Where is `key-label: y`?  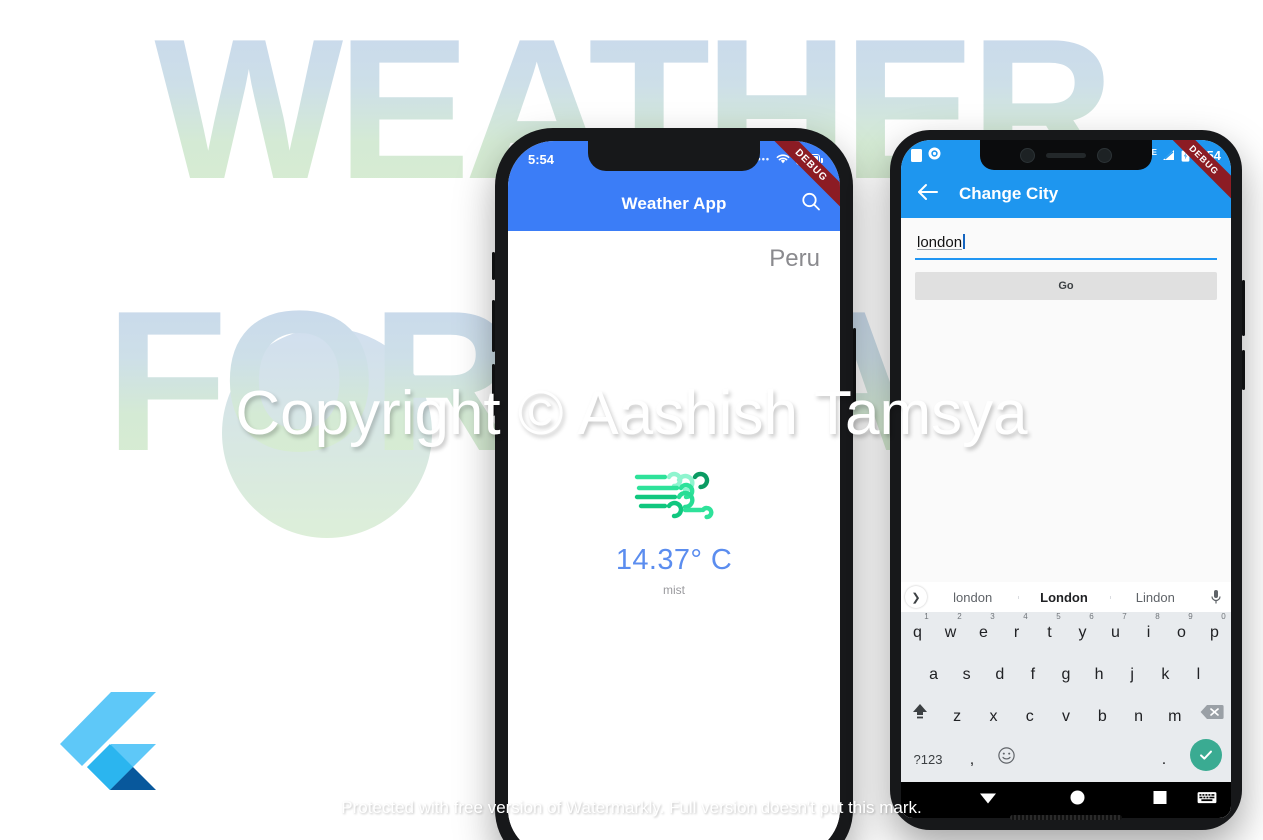
key-label: y is located at coordinates (1082, 632).